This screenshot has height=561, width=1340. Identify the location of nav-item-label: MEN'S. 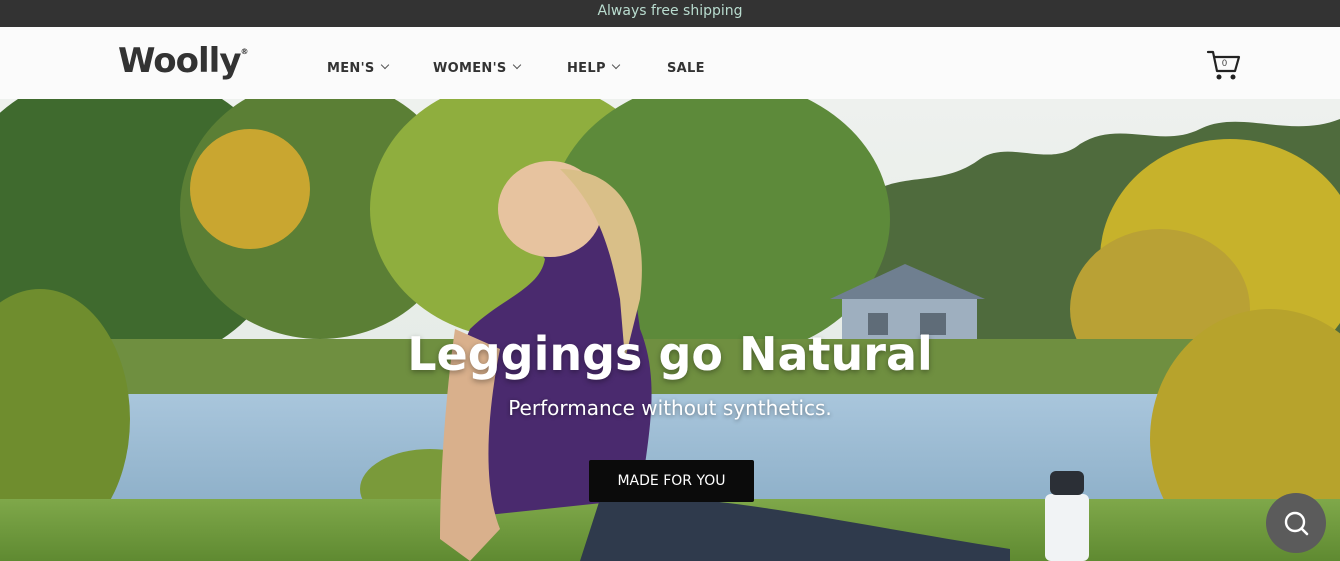
(351, 68).